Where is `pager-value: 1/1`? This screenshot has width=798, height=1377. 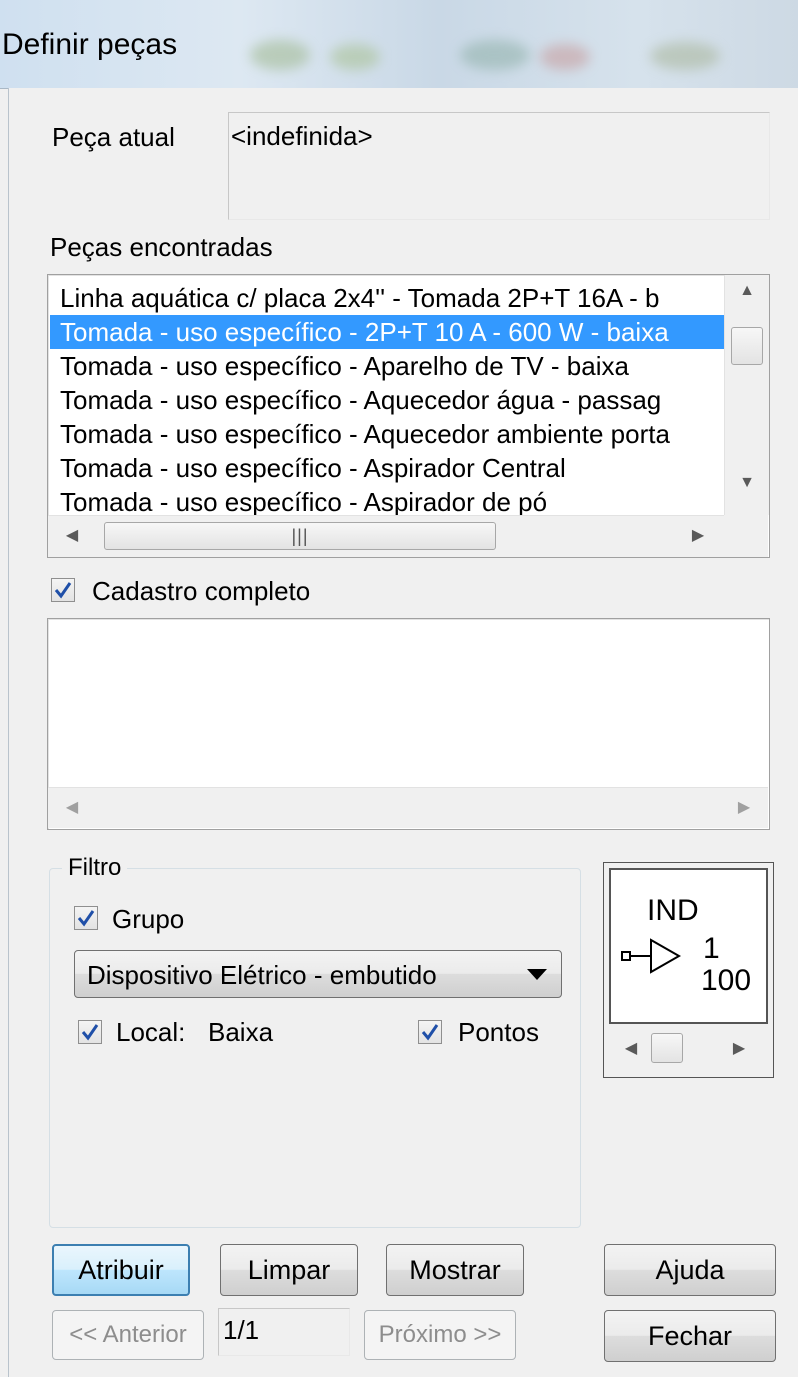
pager-value: 1/1 is located at coordinates (241, 1330).